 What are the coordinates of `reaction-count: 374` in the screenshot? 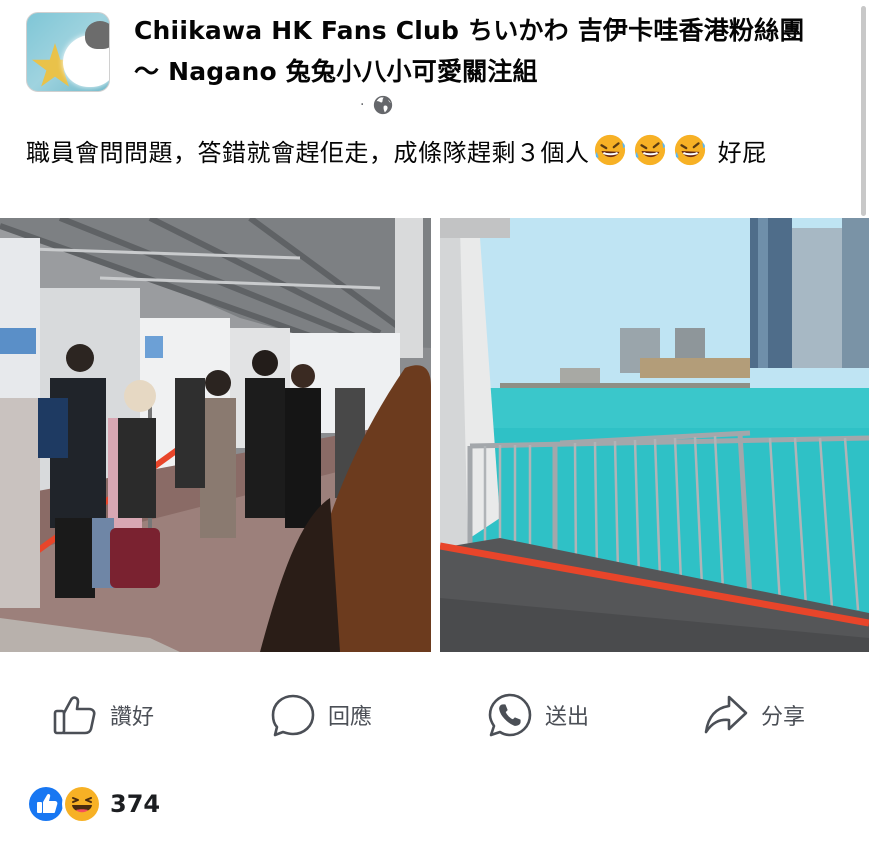 It's located at (135, 804).